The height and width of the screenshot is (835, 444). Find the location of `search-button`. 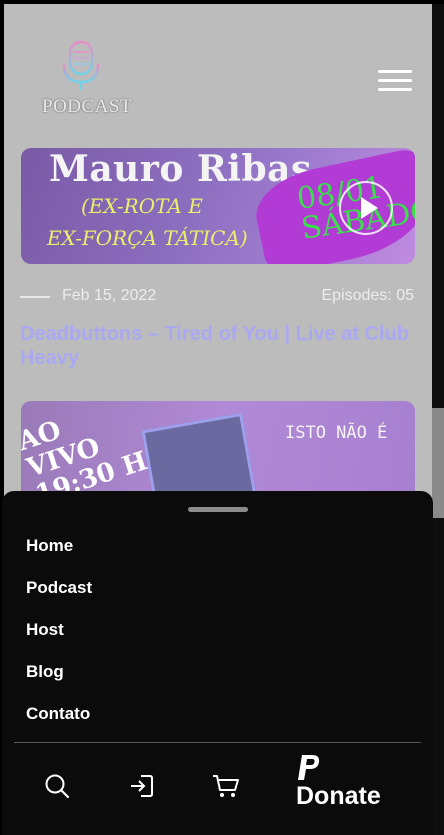

search-button is located at coordinates (57, 786).